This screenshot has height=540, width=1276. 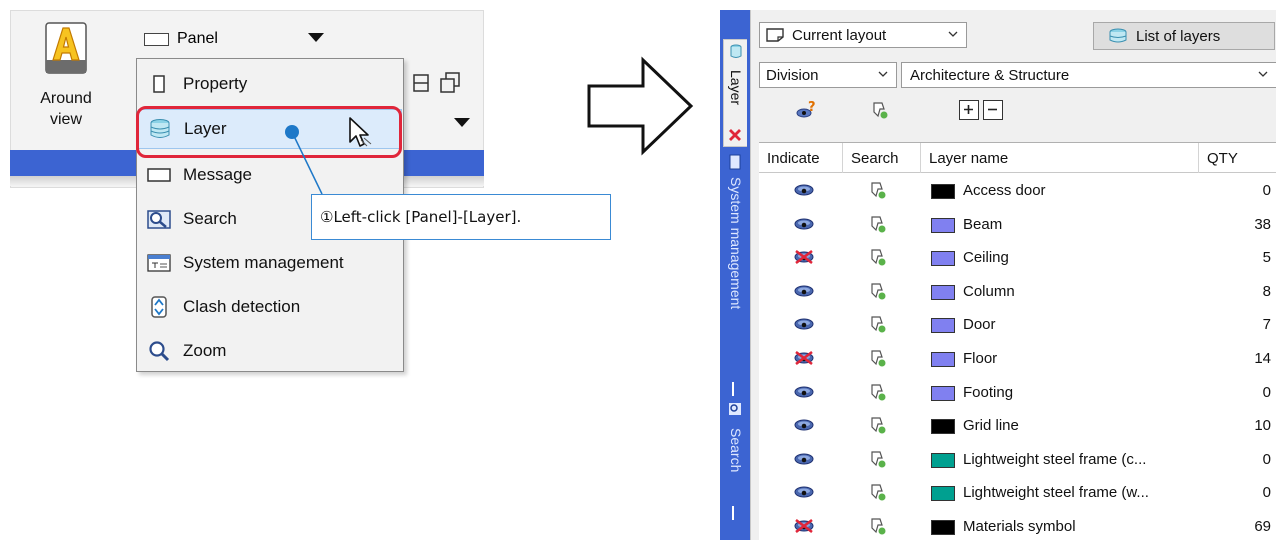 What do you see at coordinates (270, 351) in the screenshot?
I see `menu-item-zoom: Zoom` at bounding box center [270, 351].